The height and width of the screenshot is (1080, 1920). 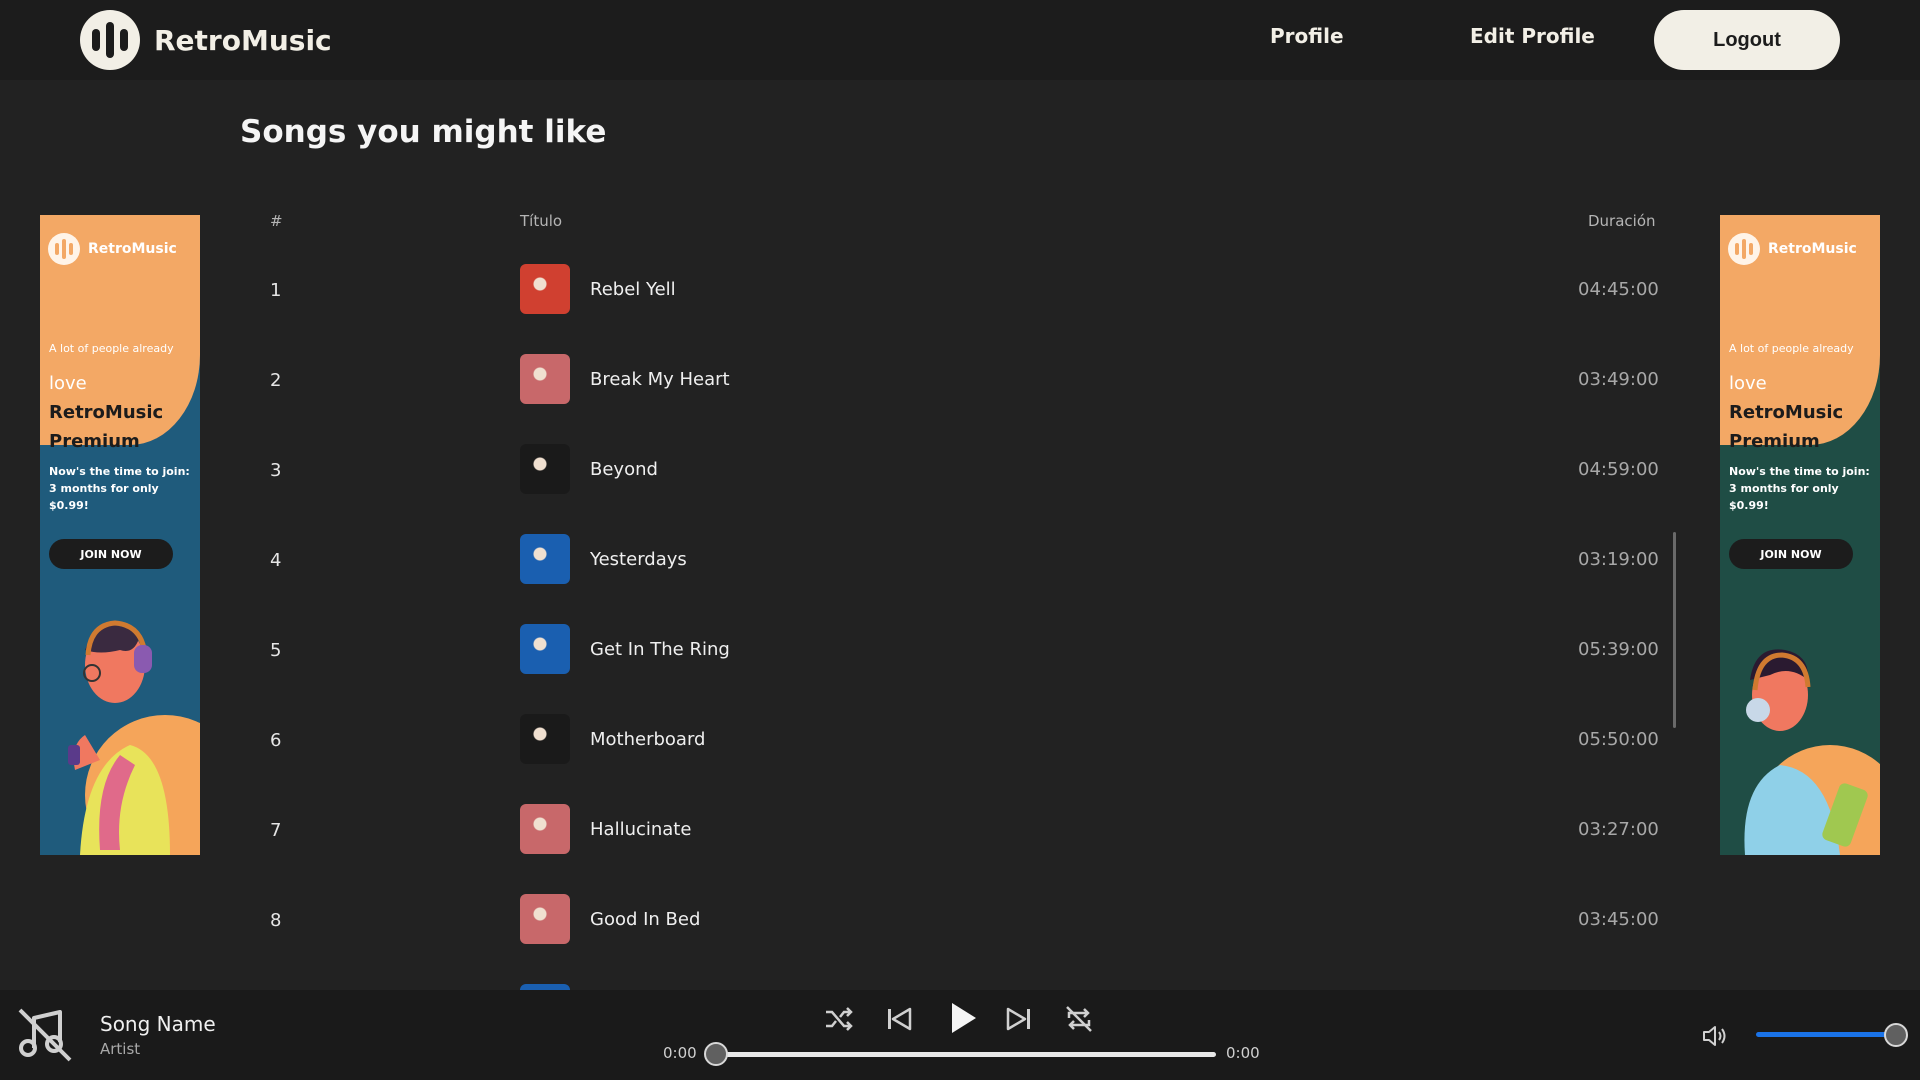 What do you see at coordinates (850, 977) in the screenshot?
I see `track-row` at bounding box center [850, 977].